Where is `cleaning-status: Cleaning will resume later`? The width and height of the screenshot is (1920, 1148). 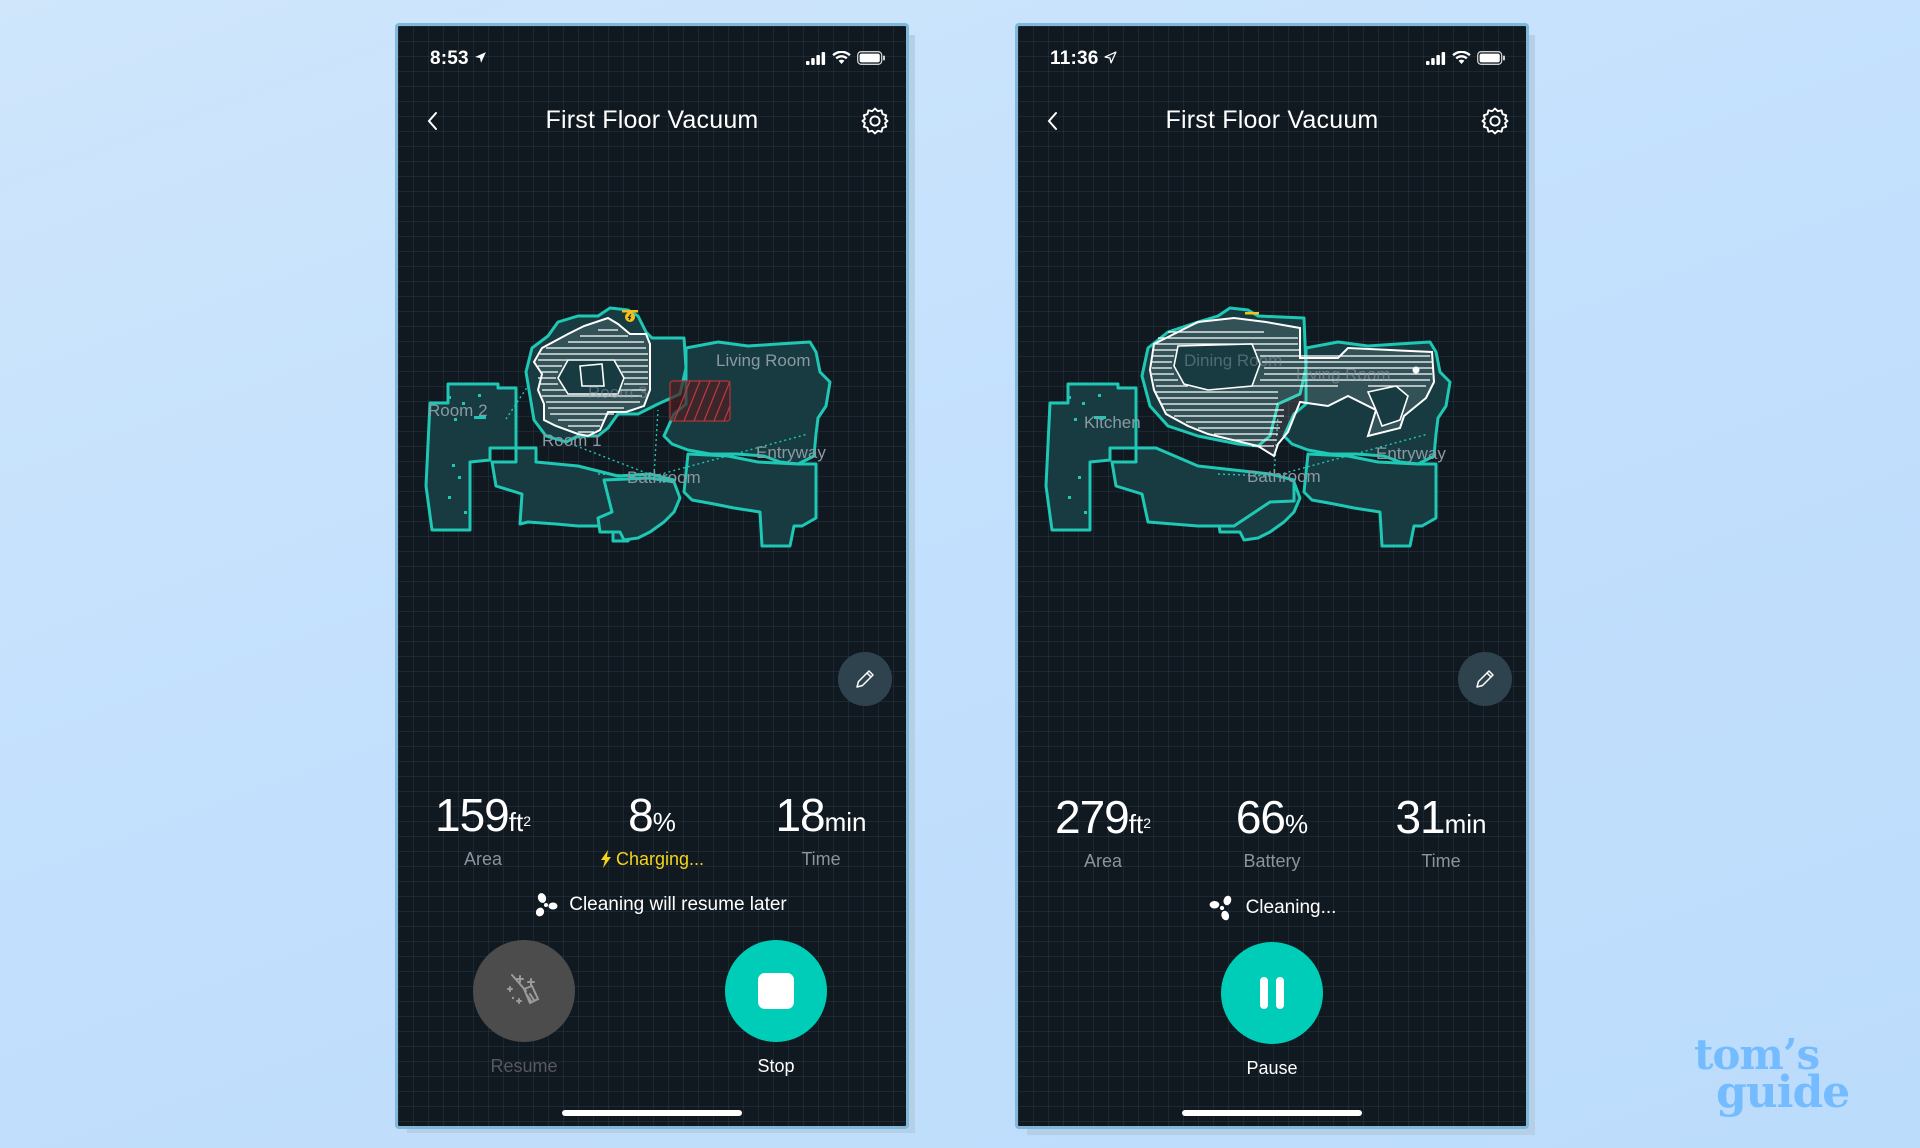 cleaning-status: Cleaning will resume later is located at coordinates (652, 905).